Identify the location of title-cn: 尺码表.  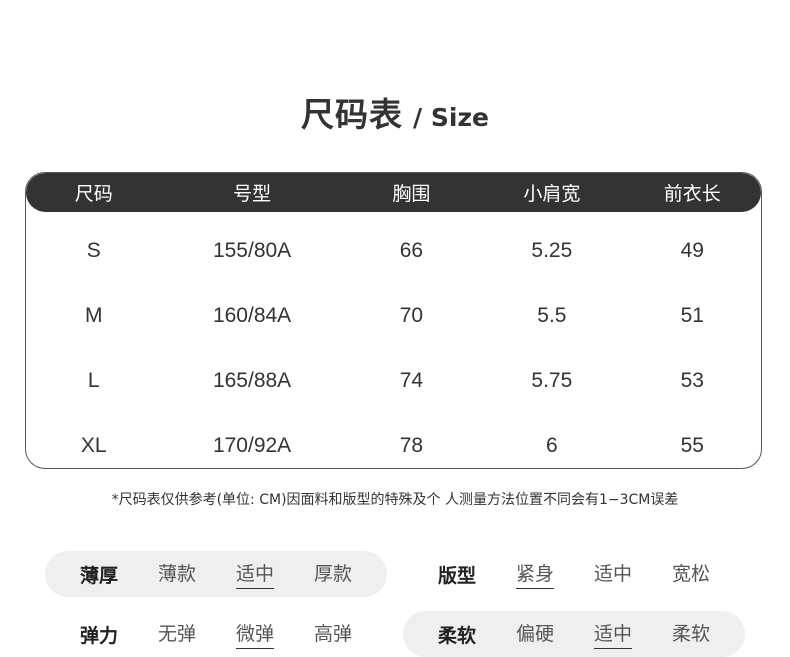
(352, 114).